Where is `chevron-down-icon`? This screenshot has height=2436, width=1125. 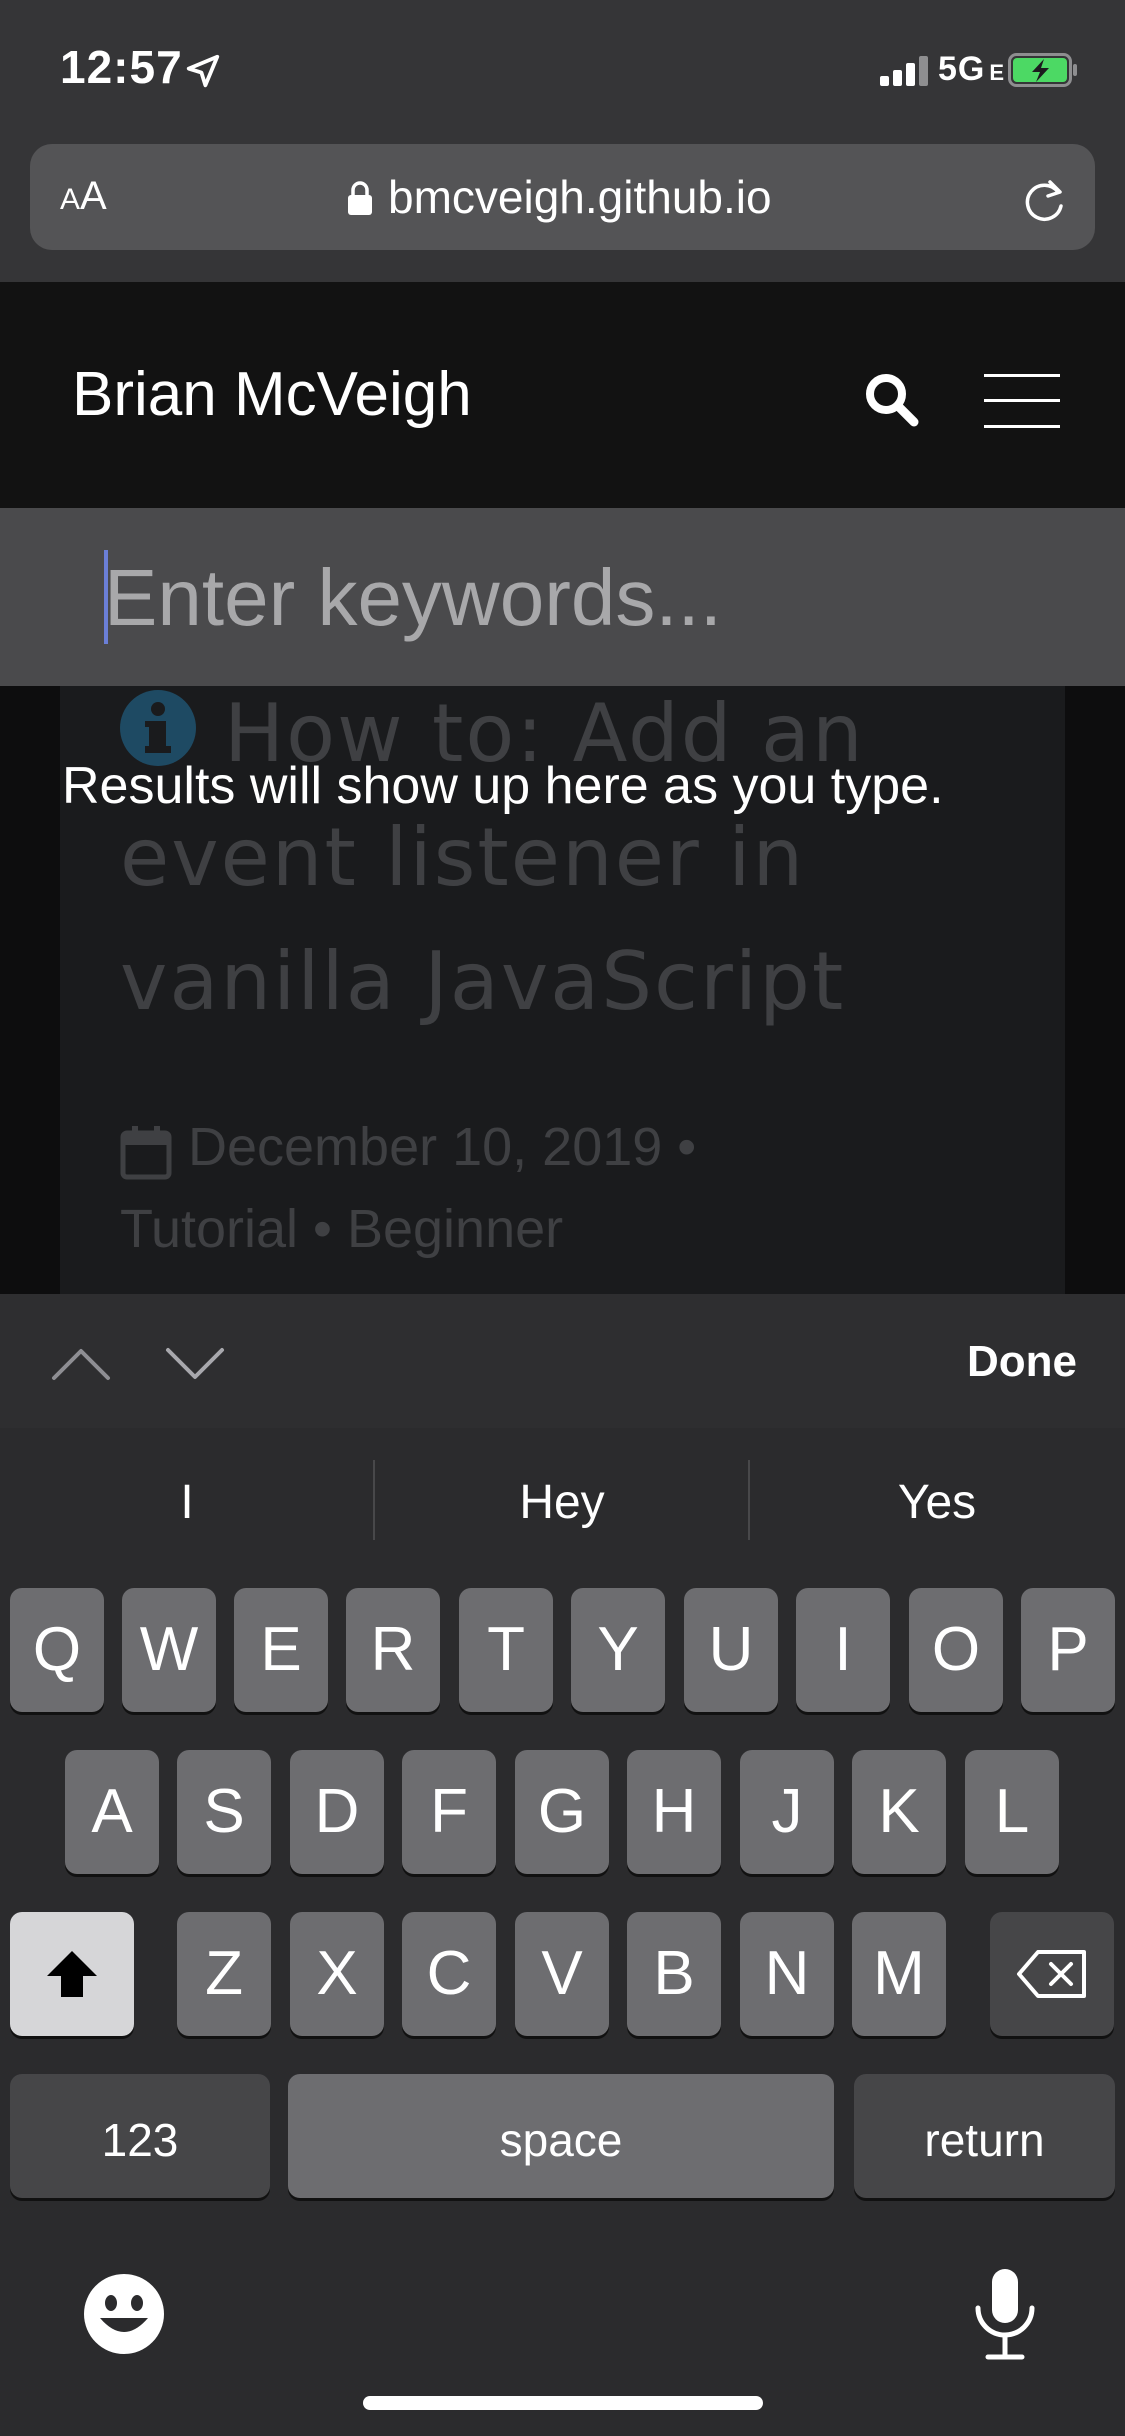
chevron-down-icon is located at coordinates (195, 1363).